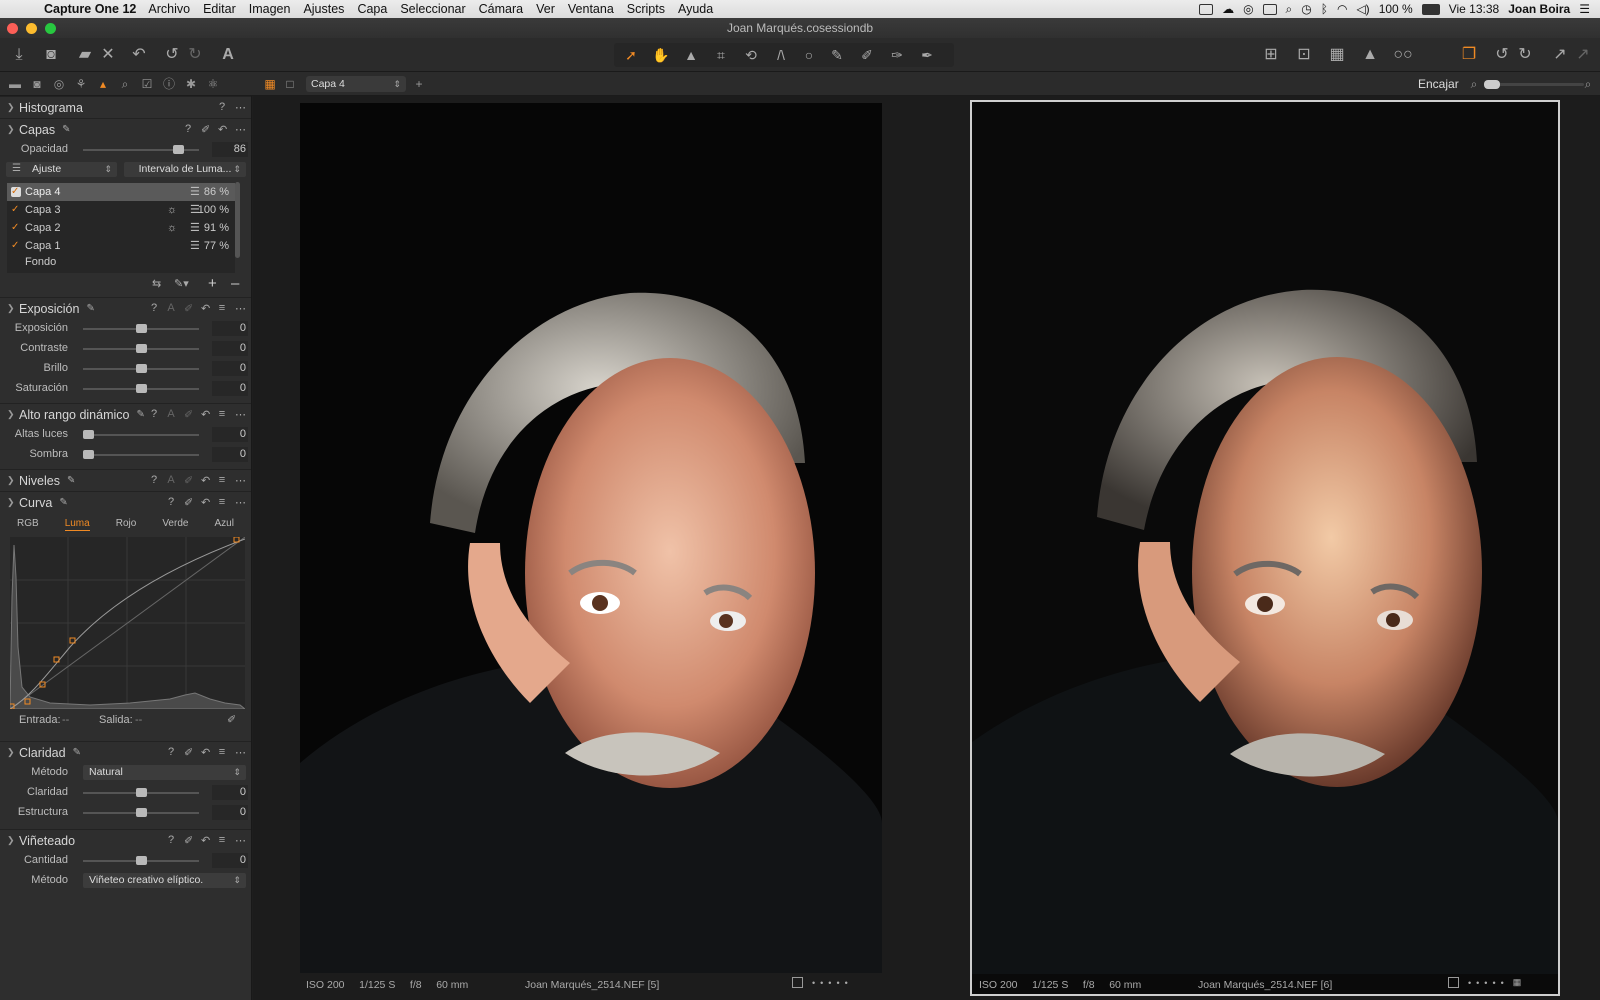 The height and width of the screenshot is (1000, 1600). I want to click on tab-luma: Luma, so click(77, 522).